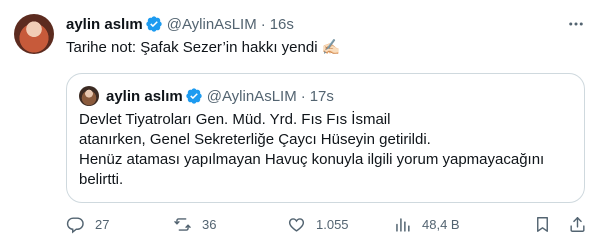 This screenshot has height=241, width=598. I want to click on bookmark-button, so click(542, 224).